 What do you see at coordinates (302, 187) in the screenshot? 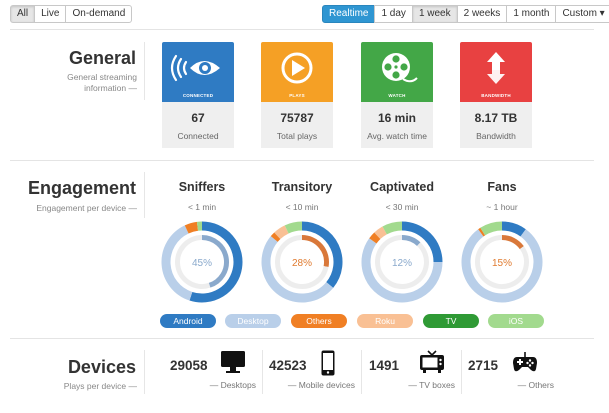
I see `group-title: Transitory` at bounding box center [302, 187].